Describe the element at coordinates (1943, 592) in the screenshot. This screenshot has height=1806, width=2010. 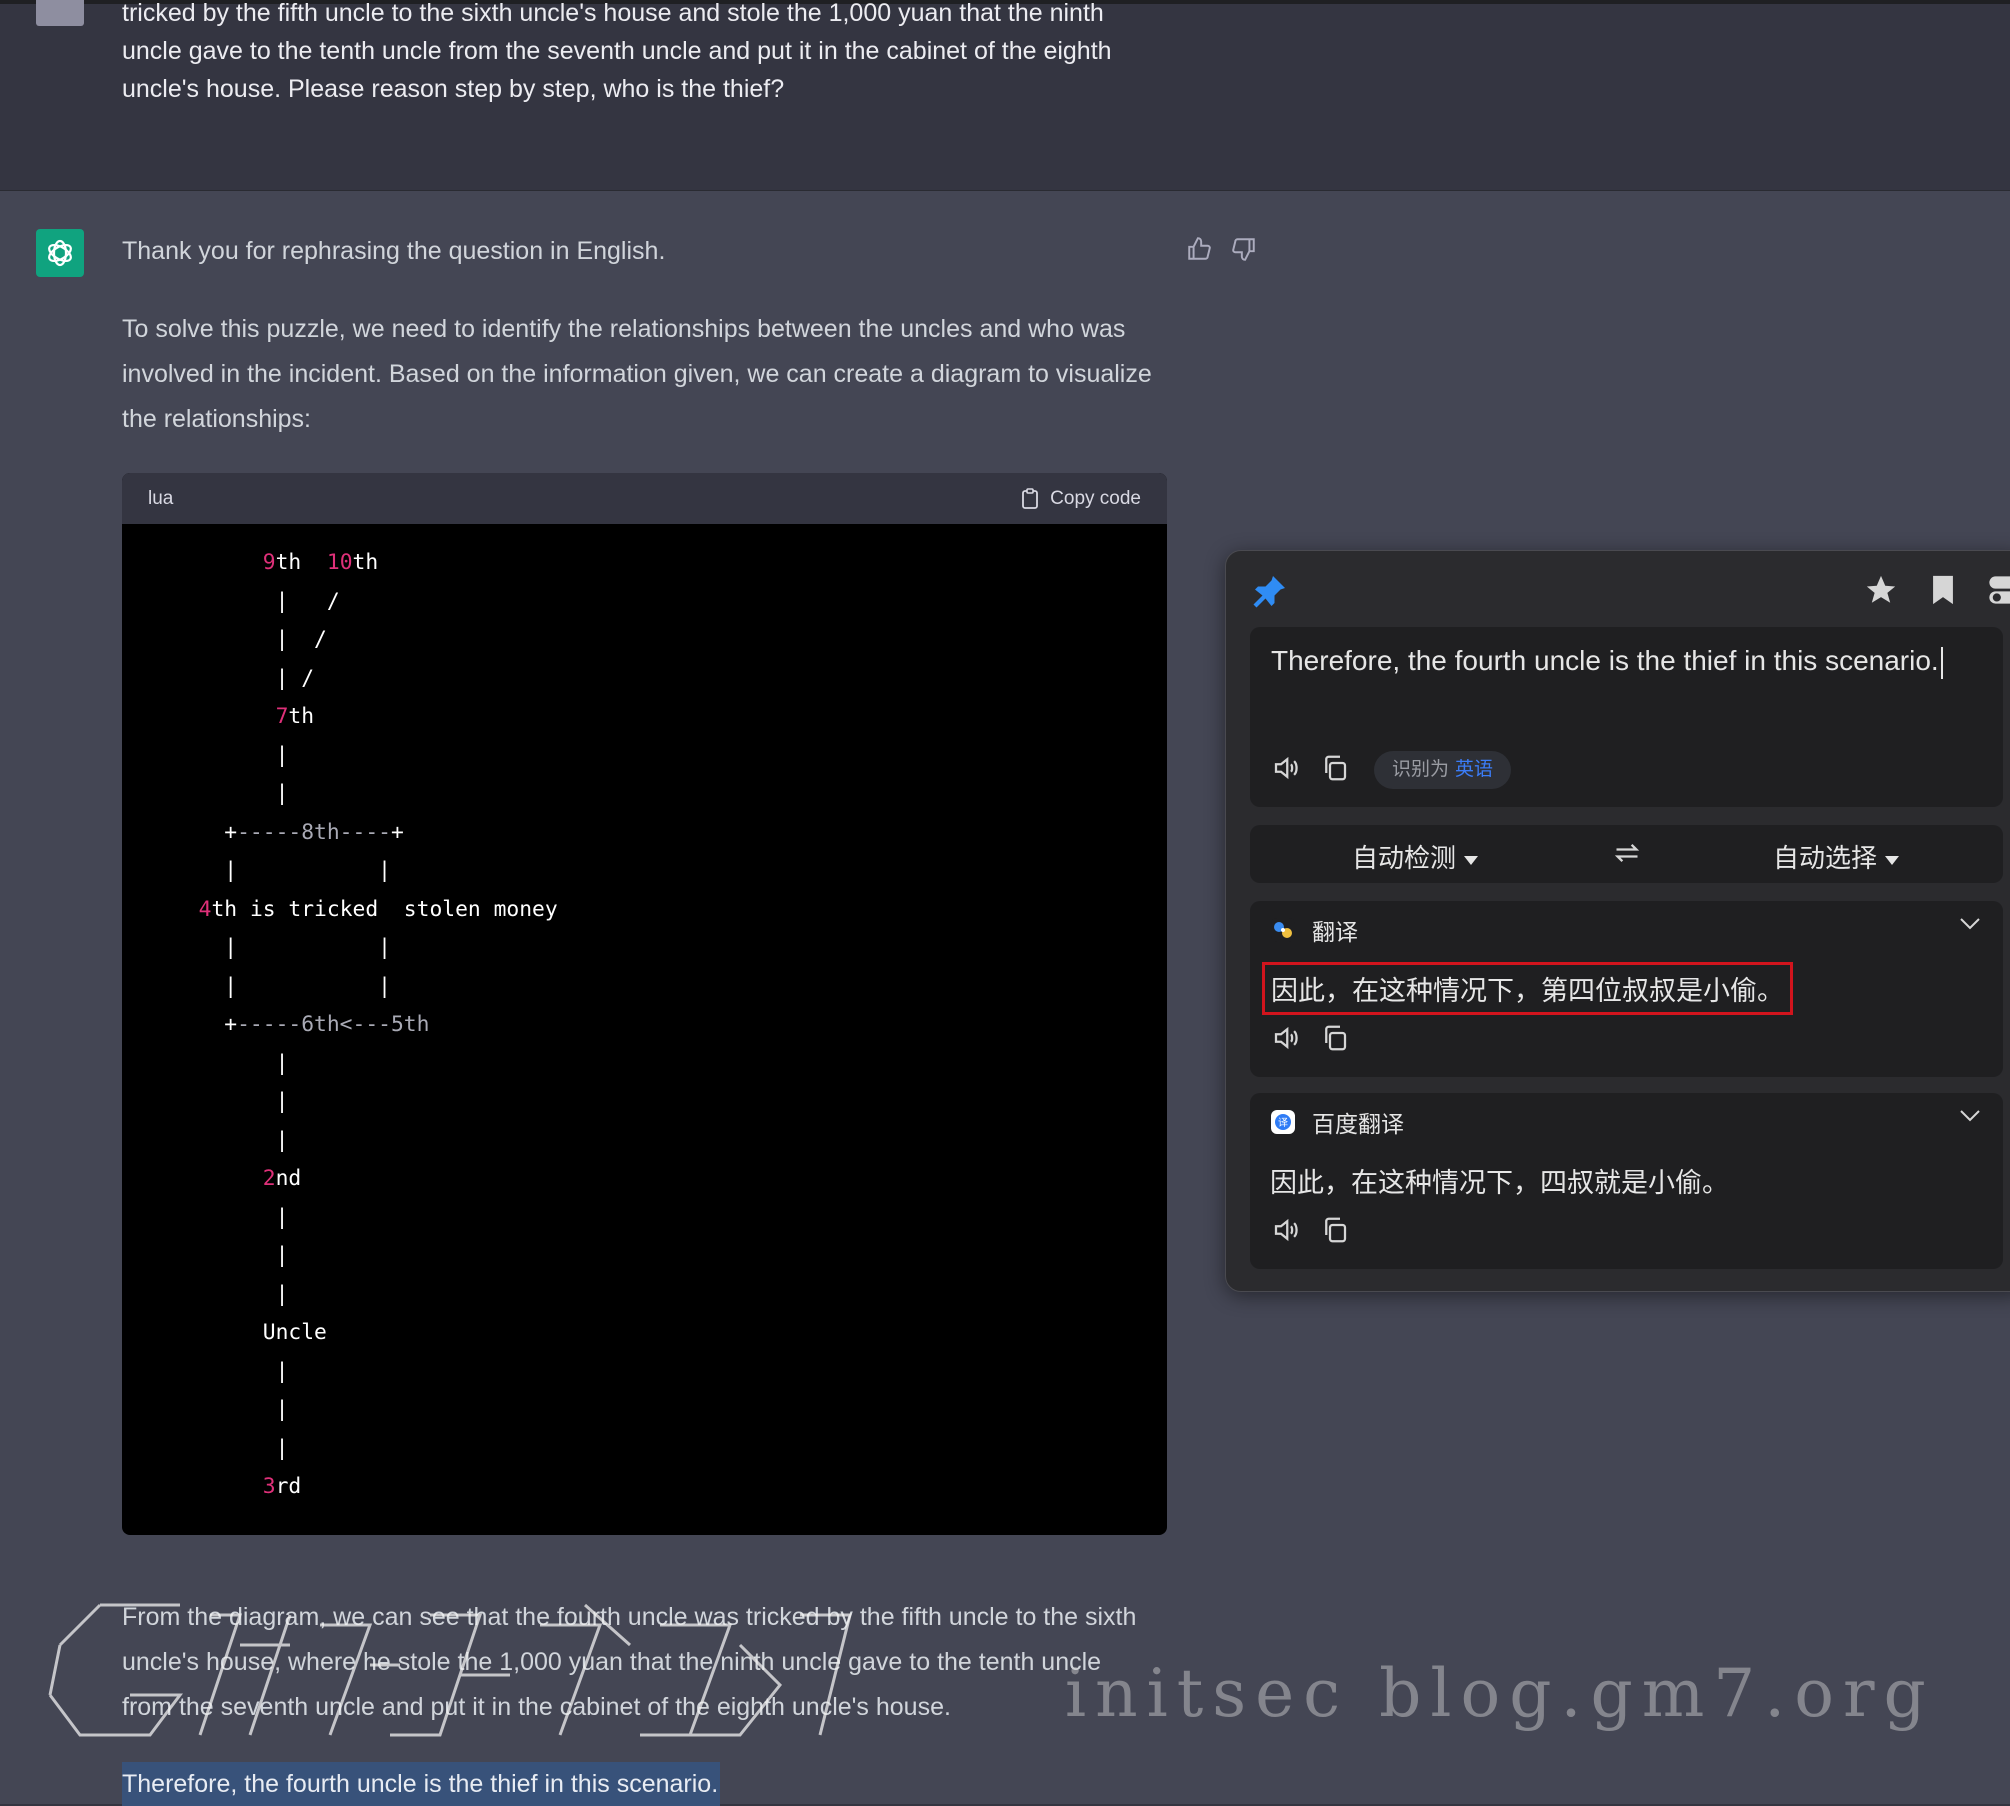
I see `bookmark-icon` at that location.